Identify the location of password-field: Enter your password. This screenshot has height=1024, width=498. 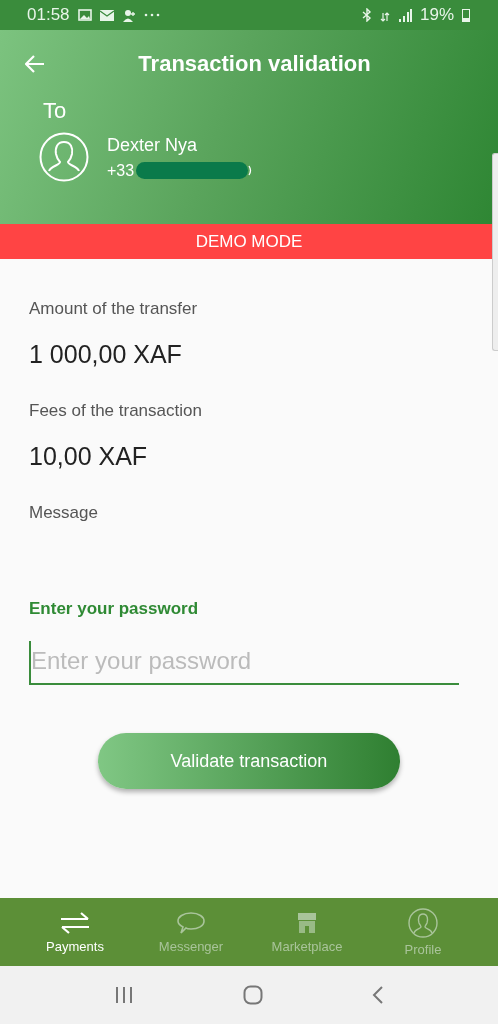
(244, 663).